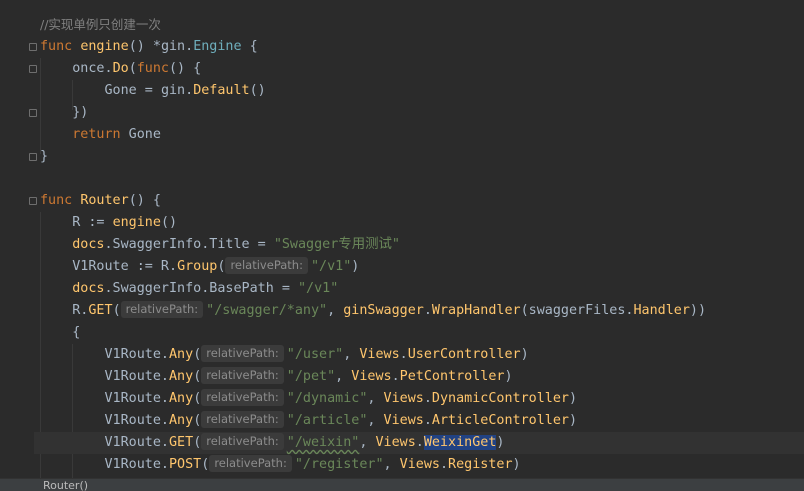  I want to click on fold-router-icon, so click(33, 201).